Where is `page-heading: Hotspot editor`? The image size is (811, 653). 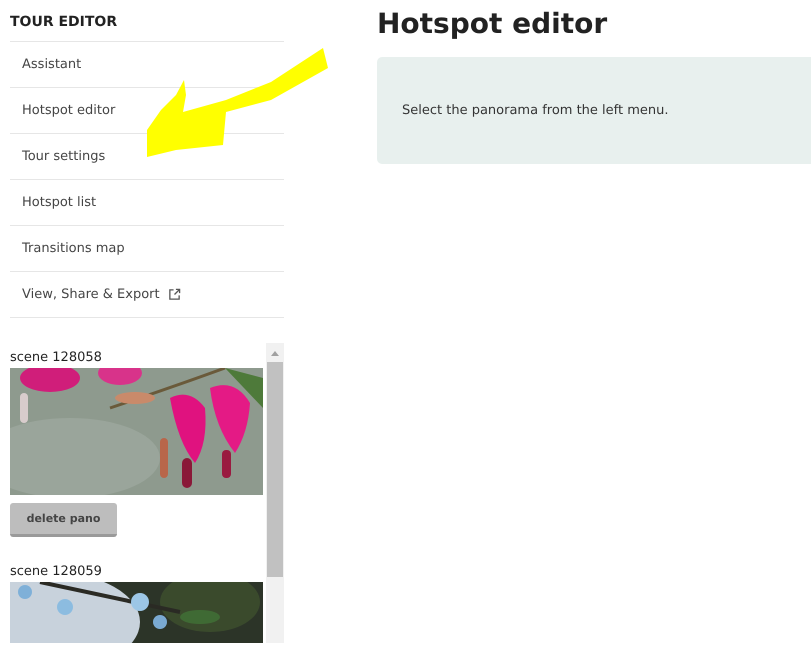
page-heading: Hotspot editor is located at coordinates (492, 24).